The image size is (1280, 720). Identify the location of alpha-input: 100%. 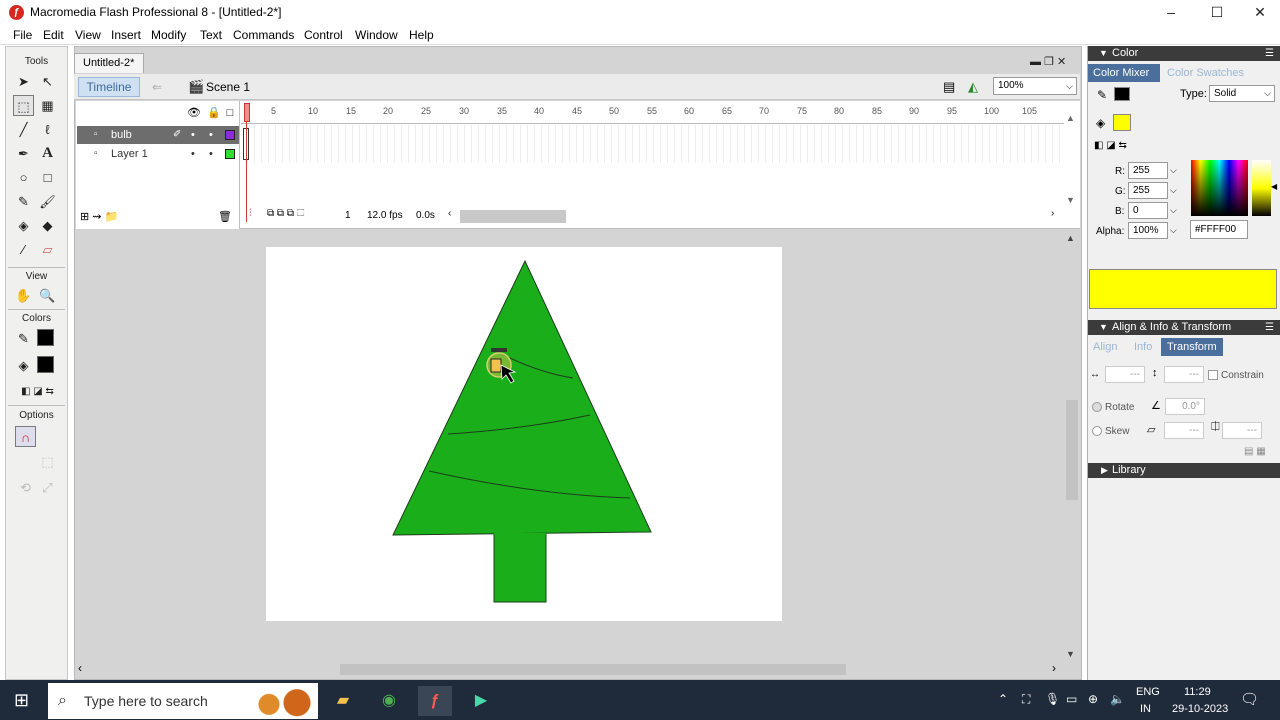
(1148, 230).